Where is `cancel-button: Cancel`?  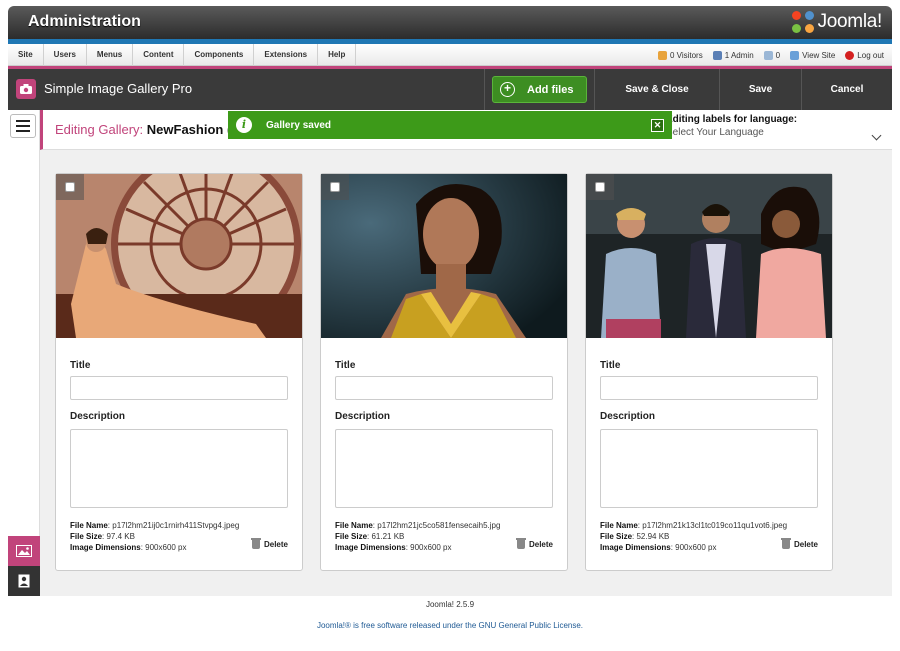
cancel-button: Cancel is located at coordinates (846, 89).